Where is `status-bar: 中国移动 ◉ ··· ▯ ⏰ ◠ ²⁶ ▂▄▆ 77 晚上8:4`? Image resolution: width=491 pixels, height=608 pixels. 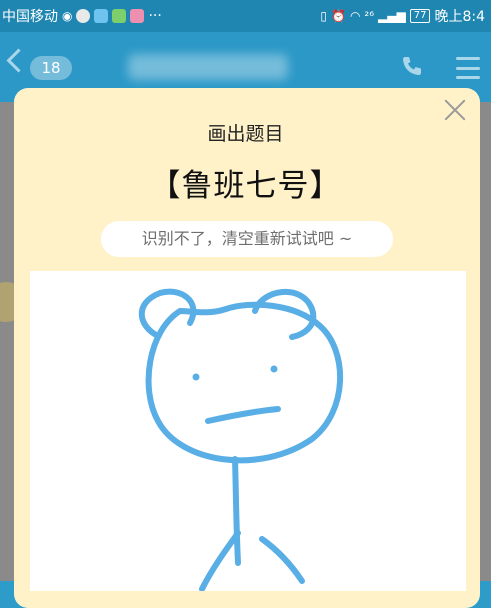
status-bar: 中国移动 ◉ ··· ▯ ⏰ ◠ ²⁶ ▂▄▆ 77 晚上8:4 is located at coordinates (245, 16).